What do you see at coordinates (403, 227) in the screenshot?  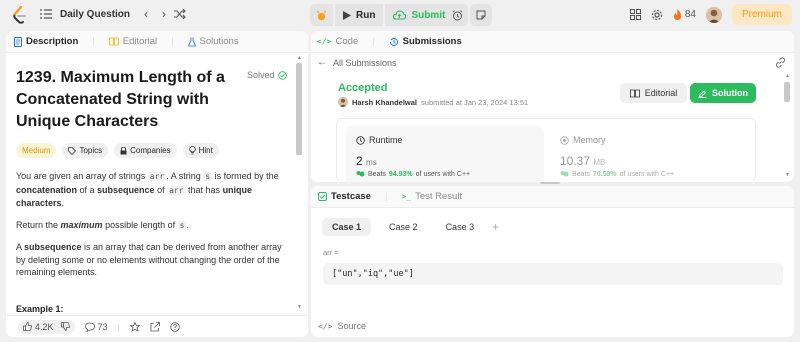 I see `case-tab-2: Case 2` at bounding box center [403, 227].